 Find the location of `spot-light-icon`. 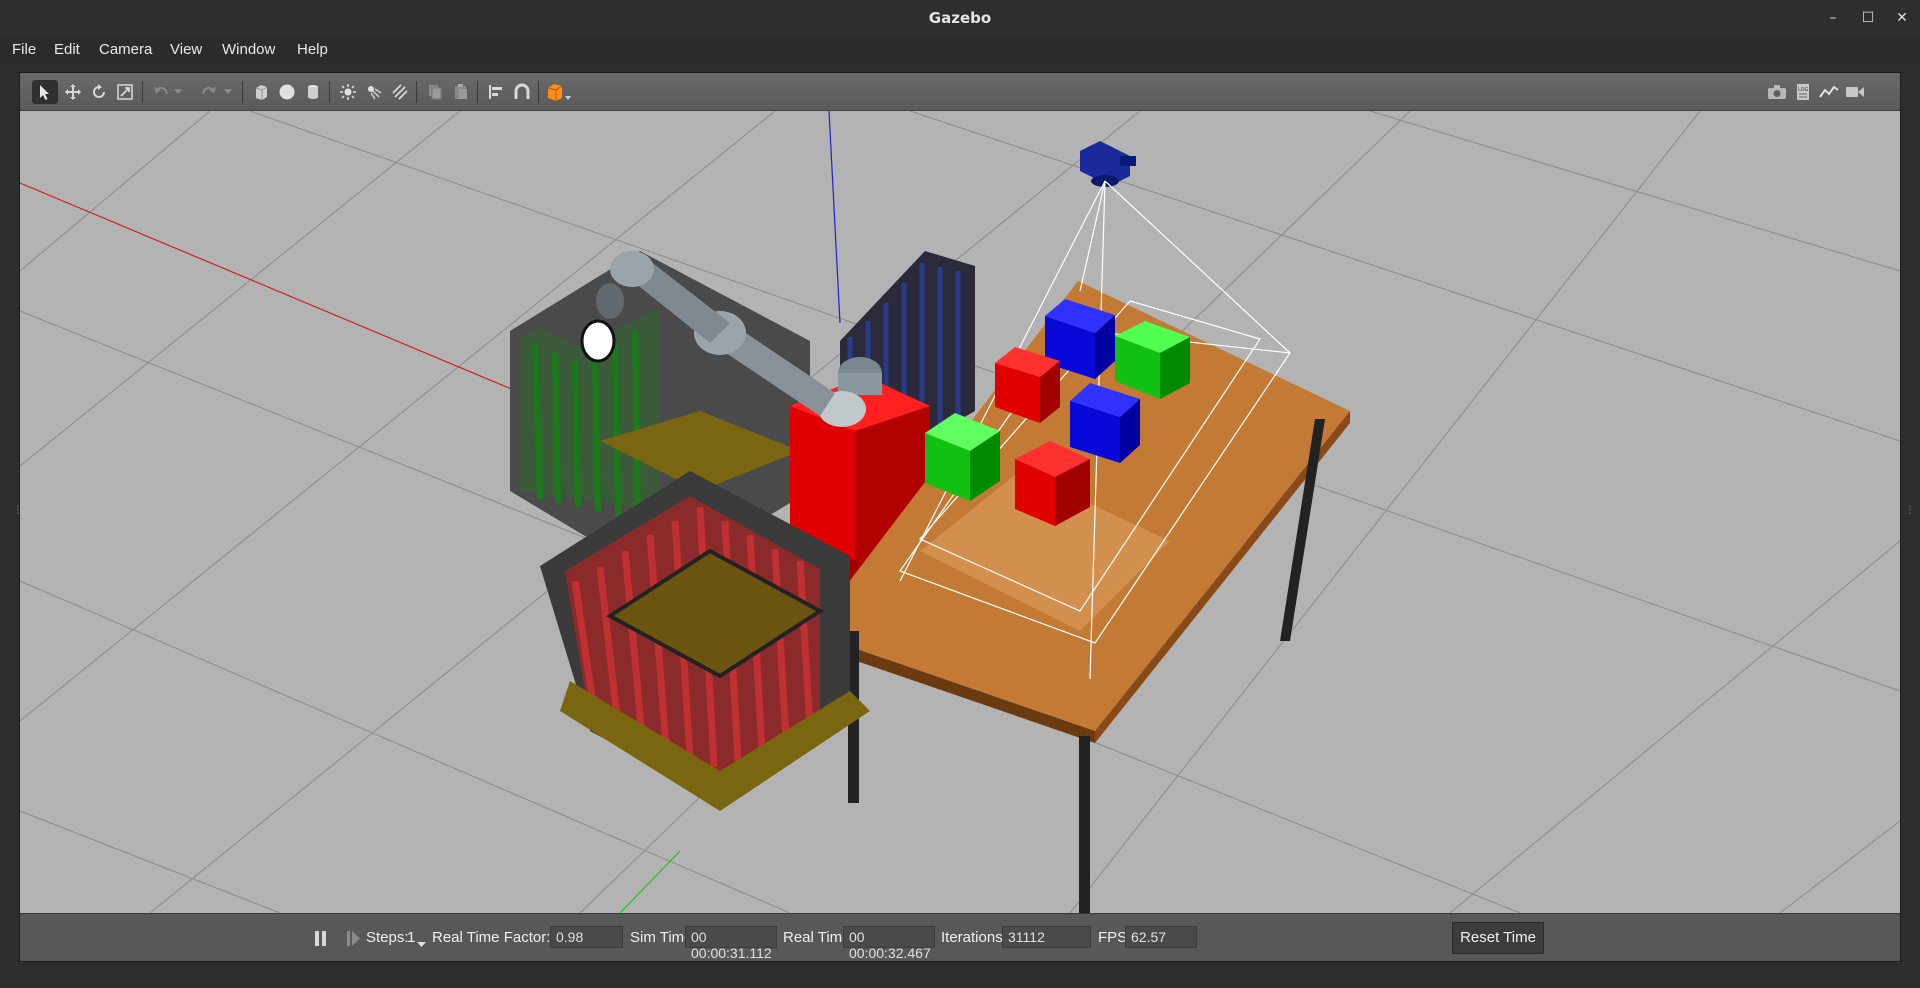

spot-light-icon is located at coordinates (374, 92).